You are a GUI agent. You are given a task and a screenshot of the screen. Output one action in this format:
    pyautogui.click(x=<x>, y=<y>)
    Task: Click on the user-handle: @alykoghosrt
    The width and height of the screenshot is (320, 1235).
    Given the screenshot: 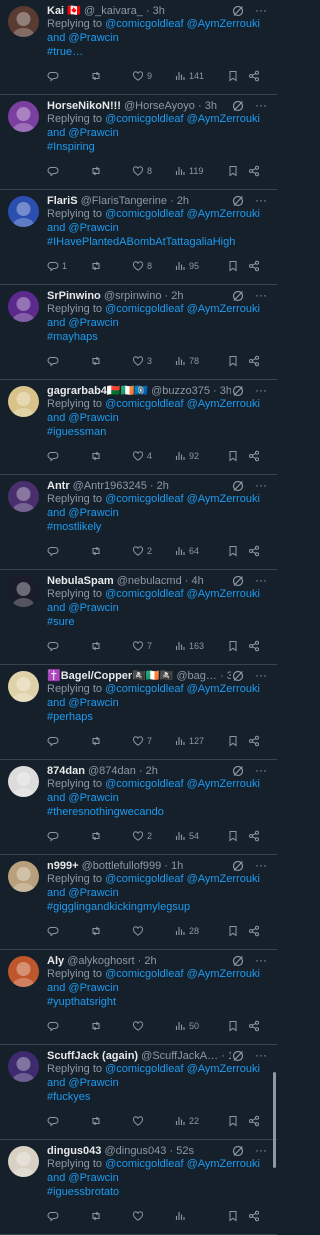 What is the action you would take?
    pyautogui.click(x=100, y=961)
    